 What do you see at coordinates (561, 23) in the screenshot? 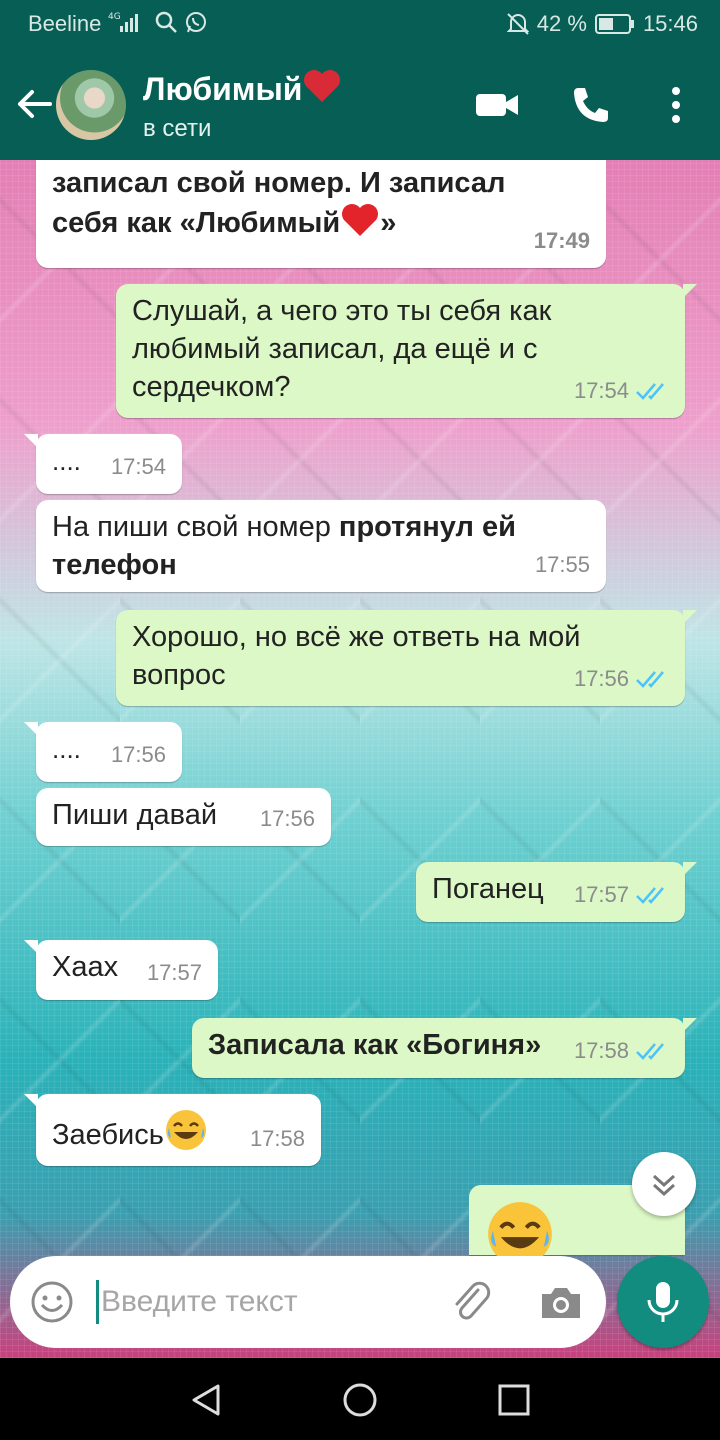
I see `battery-percent: 42 %` at bounding box center [561, 23].